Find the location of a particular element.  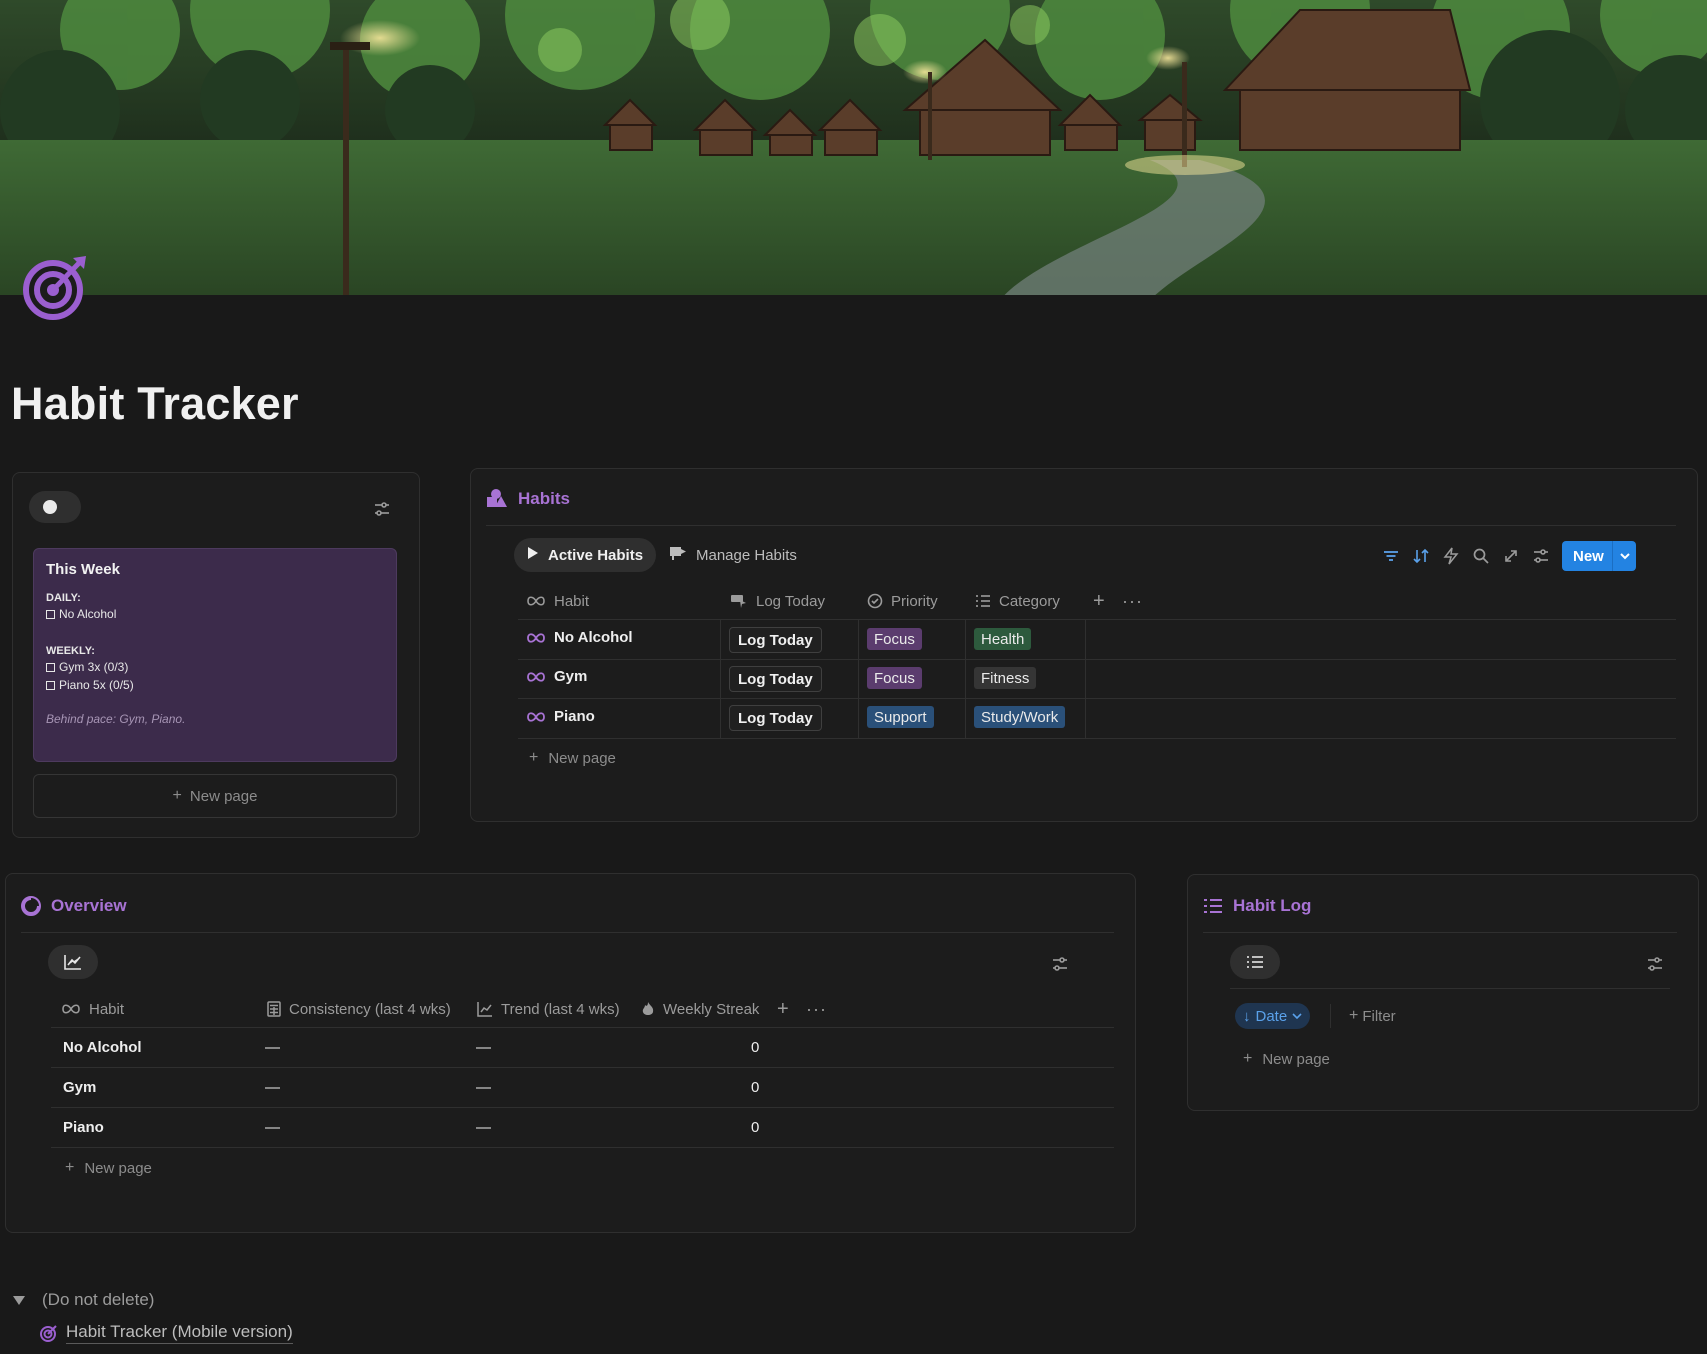

weekly-heading: WEEKLY: is located at coordinates (70, 651).